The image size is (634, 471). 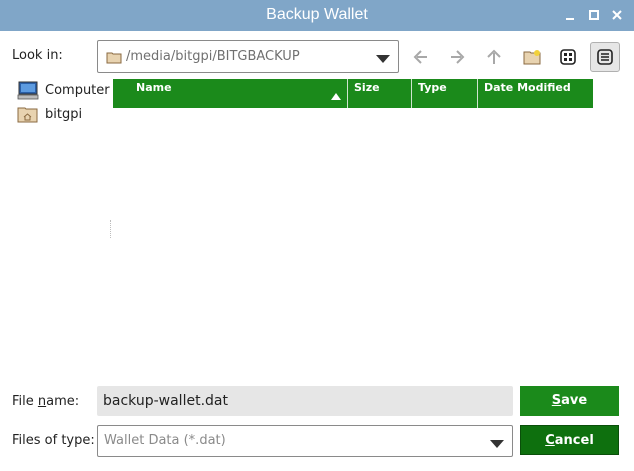 I want to click on icon-view-button, so click(x=568, y=57).